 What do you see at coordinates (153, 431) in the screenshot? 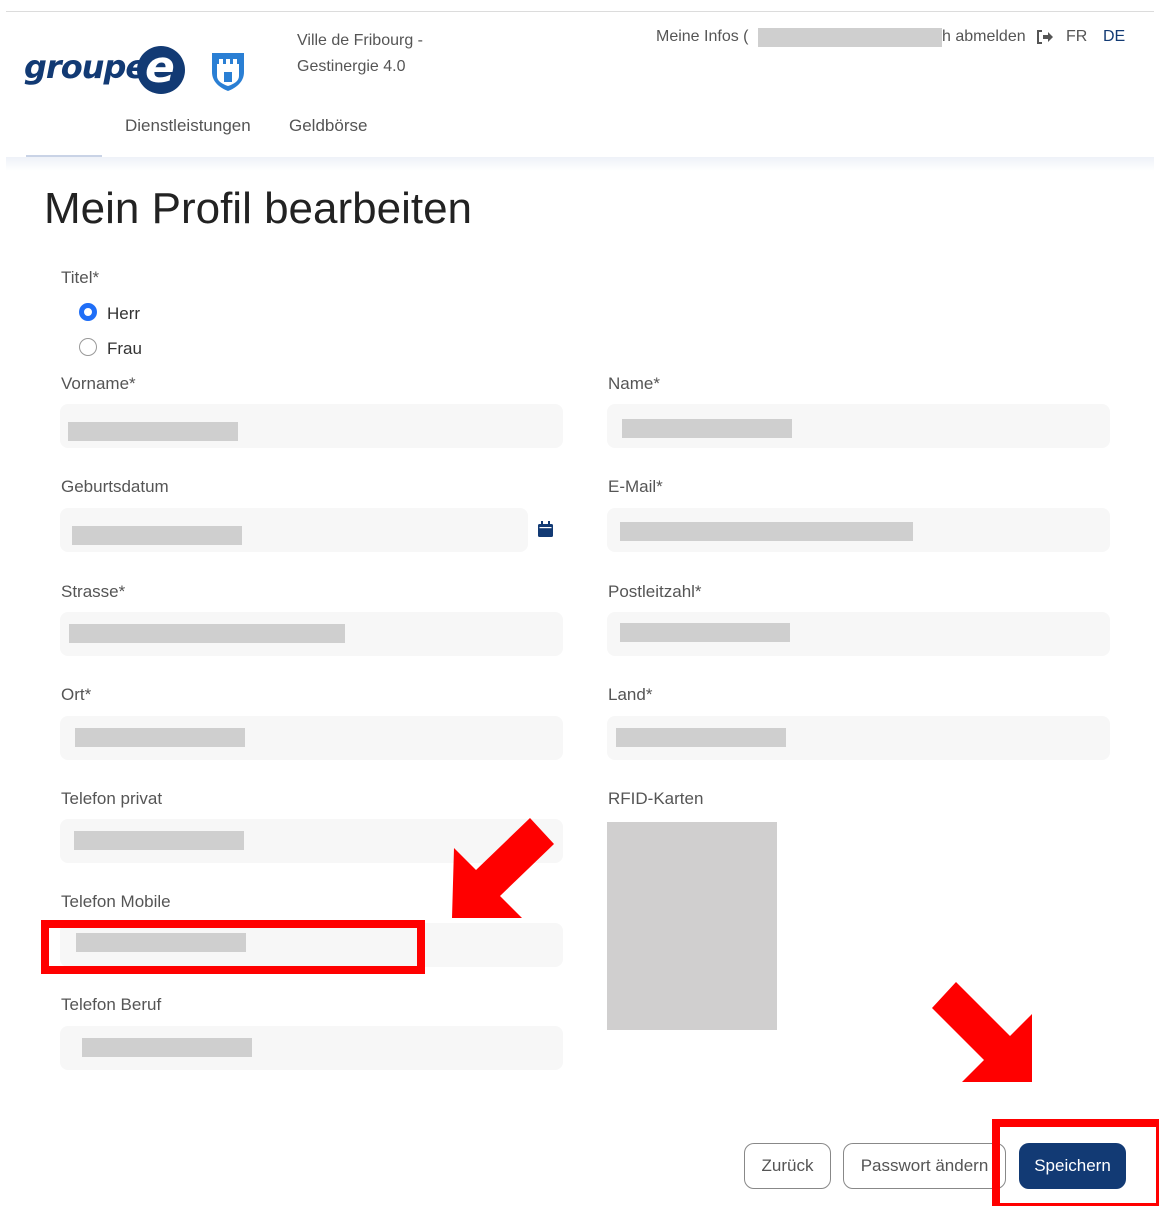
I see `redacted-vorname` at bounding box center [153, 431].